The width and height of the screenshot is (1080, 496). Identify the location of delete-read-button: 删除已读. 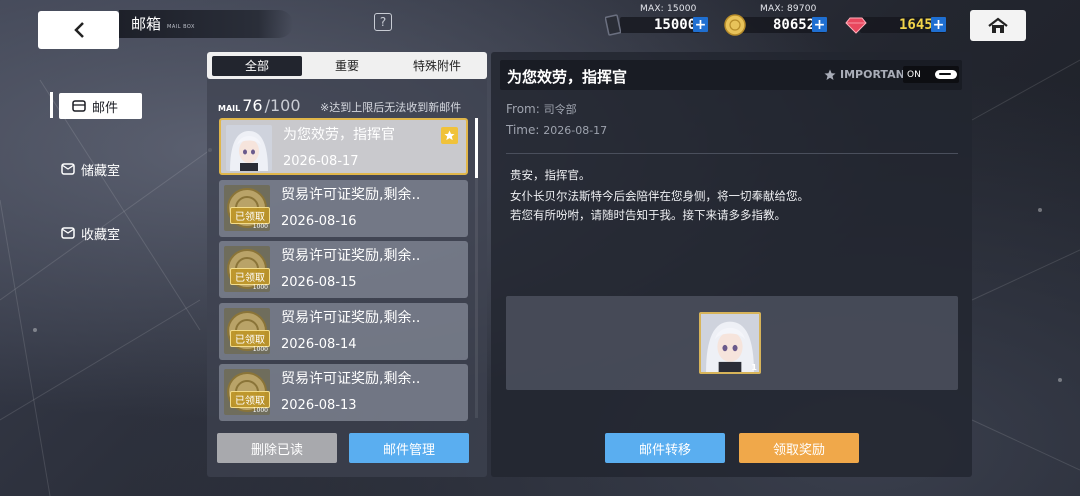
(277, 448).